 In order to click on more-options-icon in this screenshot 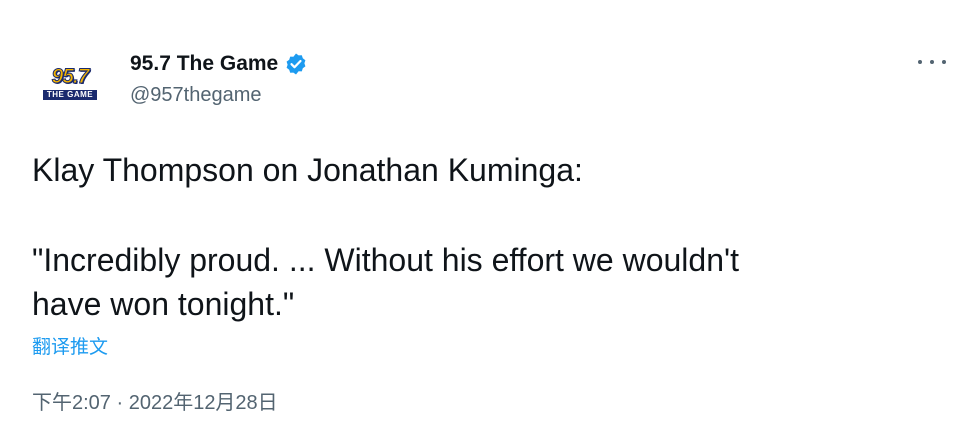, I will do `click(932, 62)`.